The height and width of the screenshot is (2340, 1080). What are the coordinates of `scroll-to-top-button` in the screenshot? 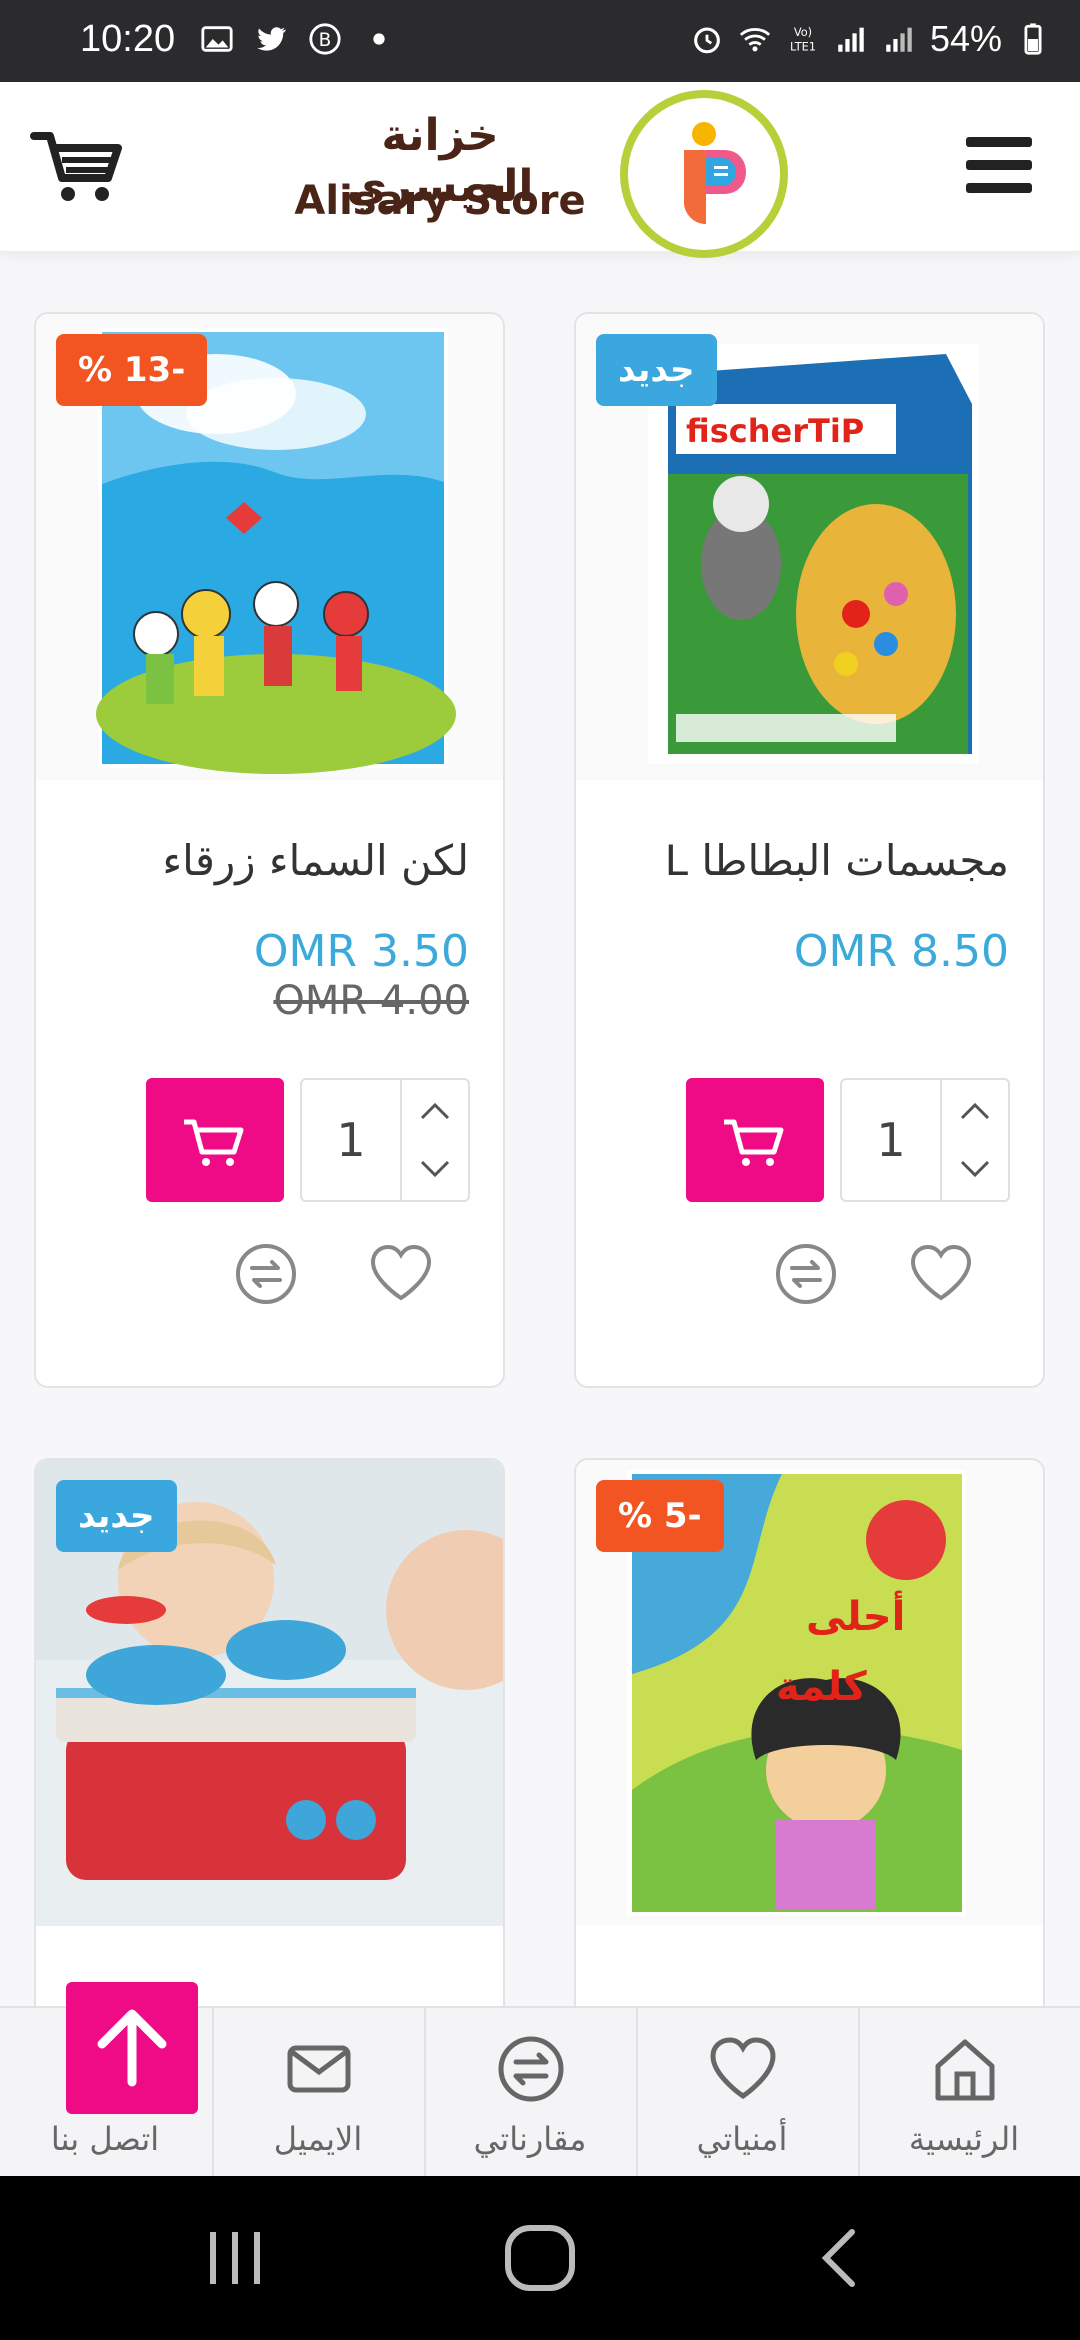 It's located at (132, 2048).